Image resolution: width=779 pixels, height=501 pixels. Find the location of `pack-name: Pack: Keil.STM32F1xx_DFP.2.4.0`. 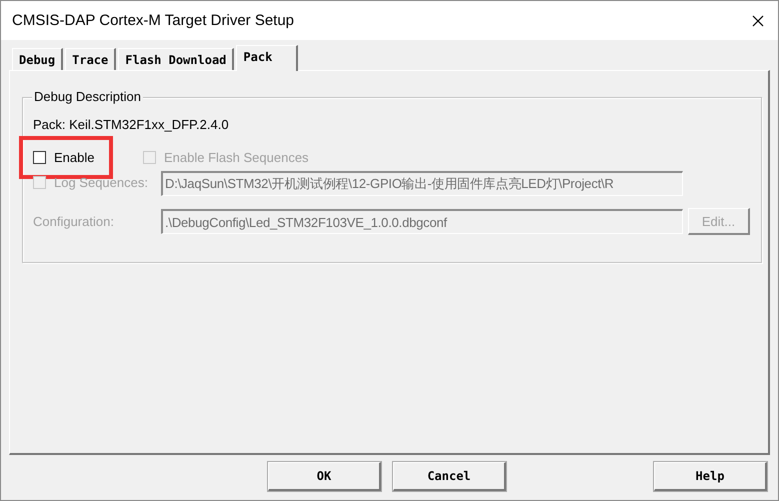

pack-name: Pack: Keil.STM32F1xx_DFP.2.4.0 is located at coordinates (131, 124).